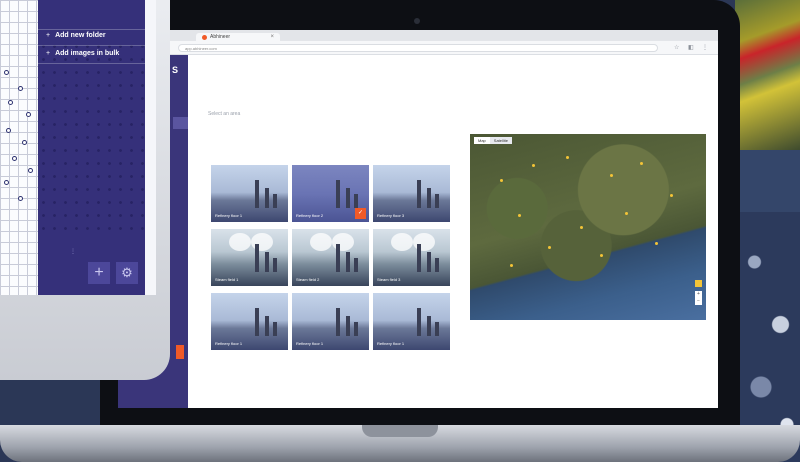 The width and height of the screenshot is (800, 462). I want to click on satellite-map: Map Satellite + −, so click(588, 227).